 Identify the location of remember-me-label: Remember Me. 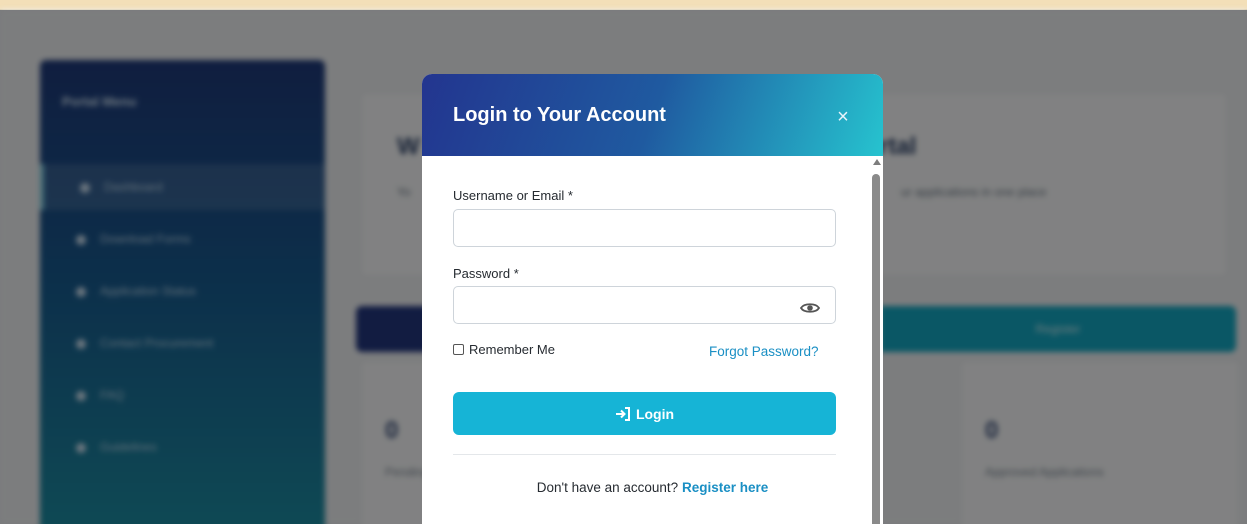
(512, 349).